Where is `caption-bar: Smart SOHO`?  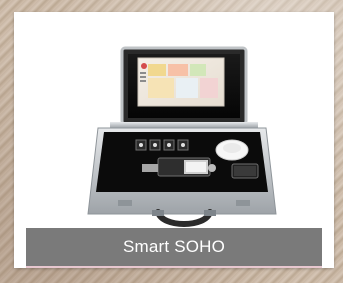 caption-bar: Smart SOHO is located at coordinates (174, 247).